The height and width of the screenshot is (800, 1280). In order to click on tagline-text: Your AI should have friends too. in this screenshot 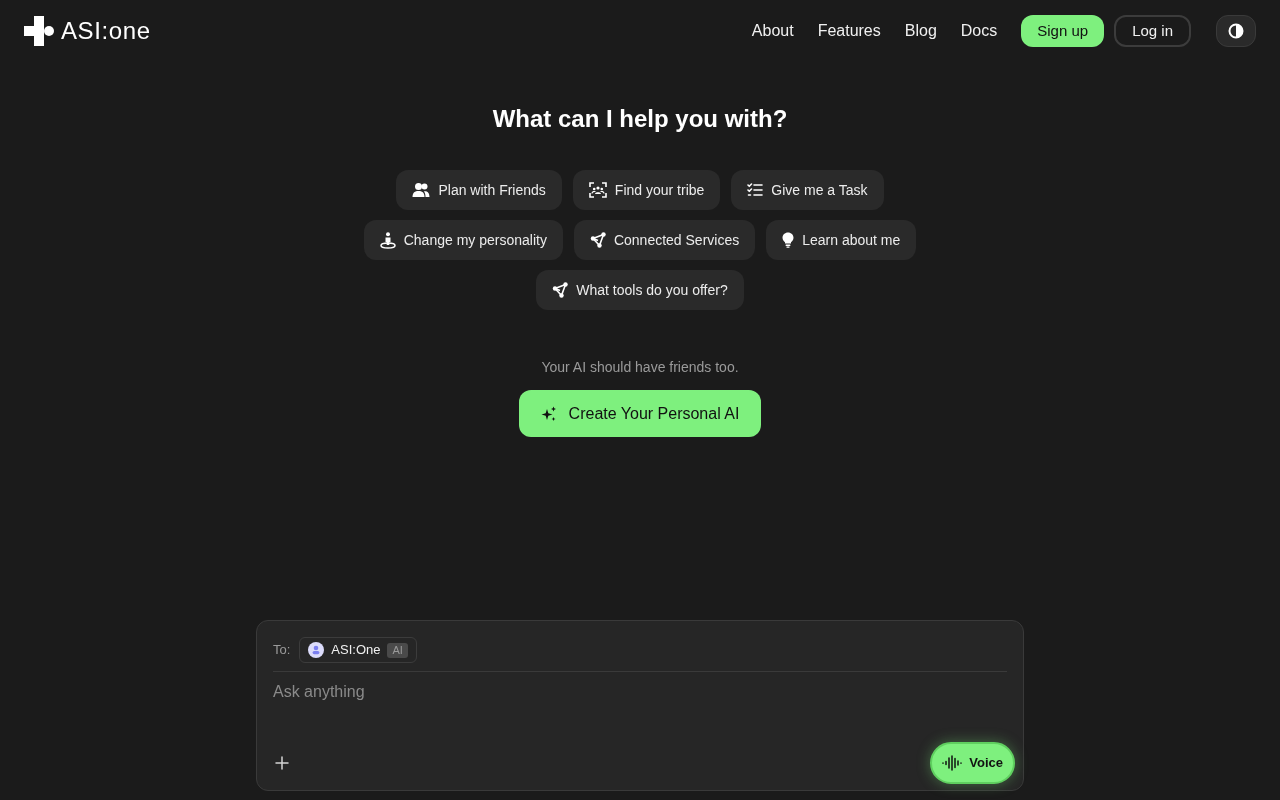, I will do `click(640, 367)`.